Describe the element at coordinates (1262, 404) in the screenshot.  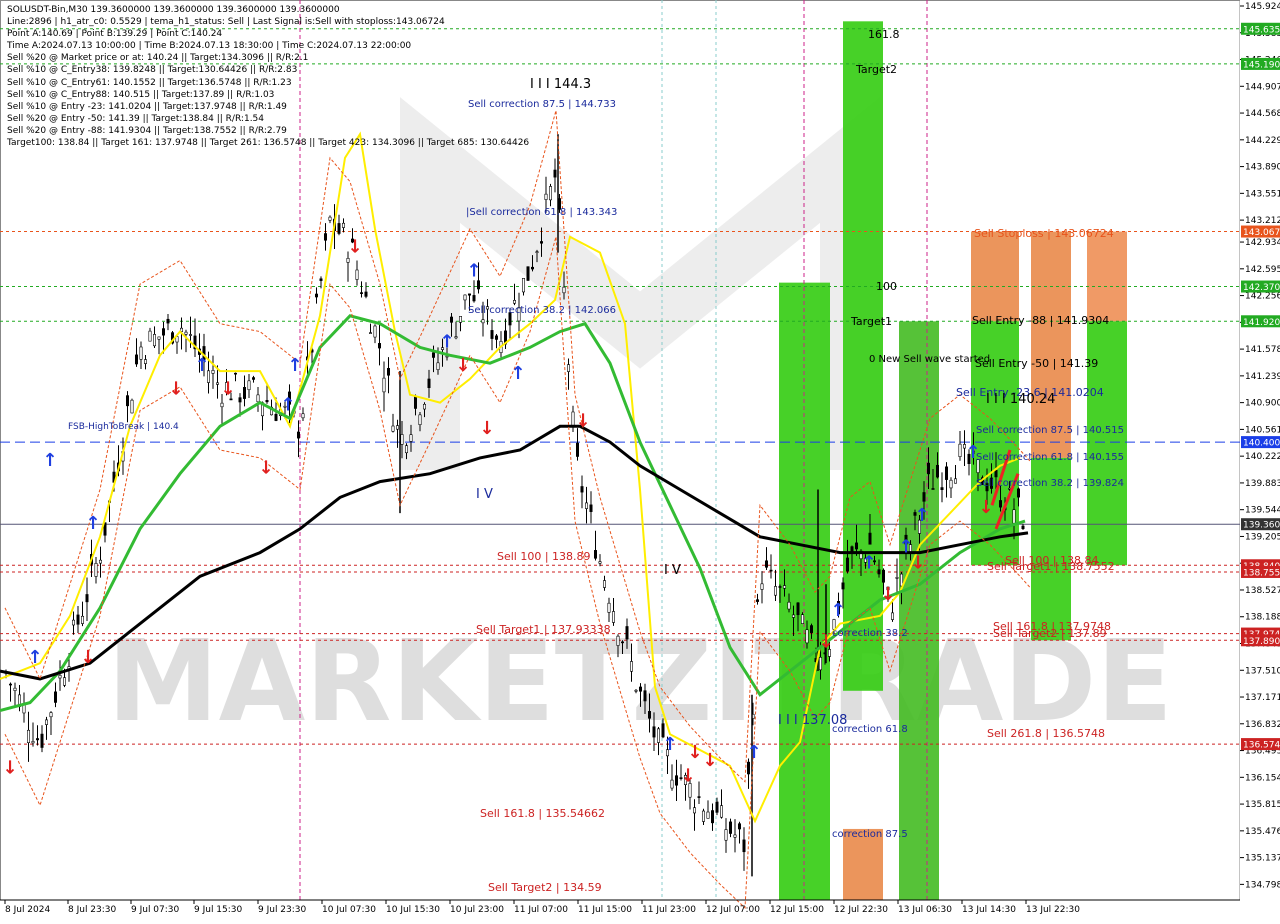
I see `y-tick-label: 140.900` at that location.